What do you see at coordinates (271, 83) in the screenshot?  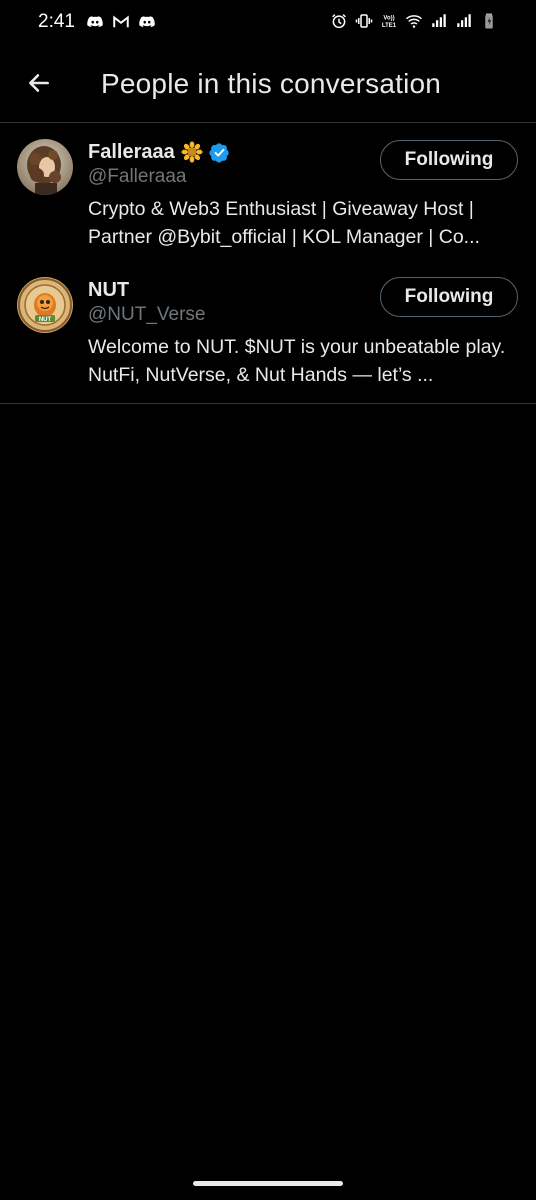 I see `page-title: People in this conversation` at bounding box center [271, 83].